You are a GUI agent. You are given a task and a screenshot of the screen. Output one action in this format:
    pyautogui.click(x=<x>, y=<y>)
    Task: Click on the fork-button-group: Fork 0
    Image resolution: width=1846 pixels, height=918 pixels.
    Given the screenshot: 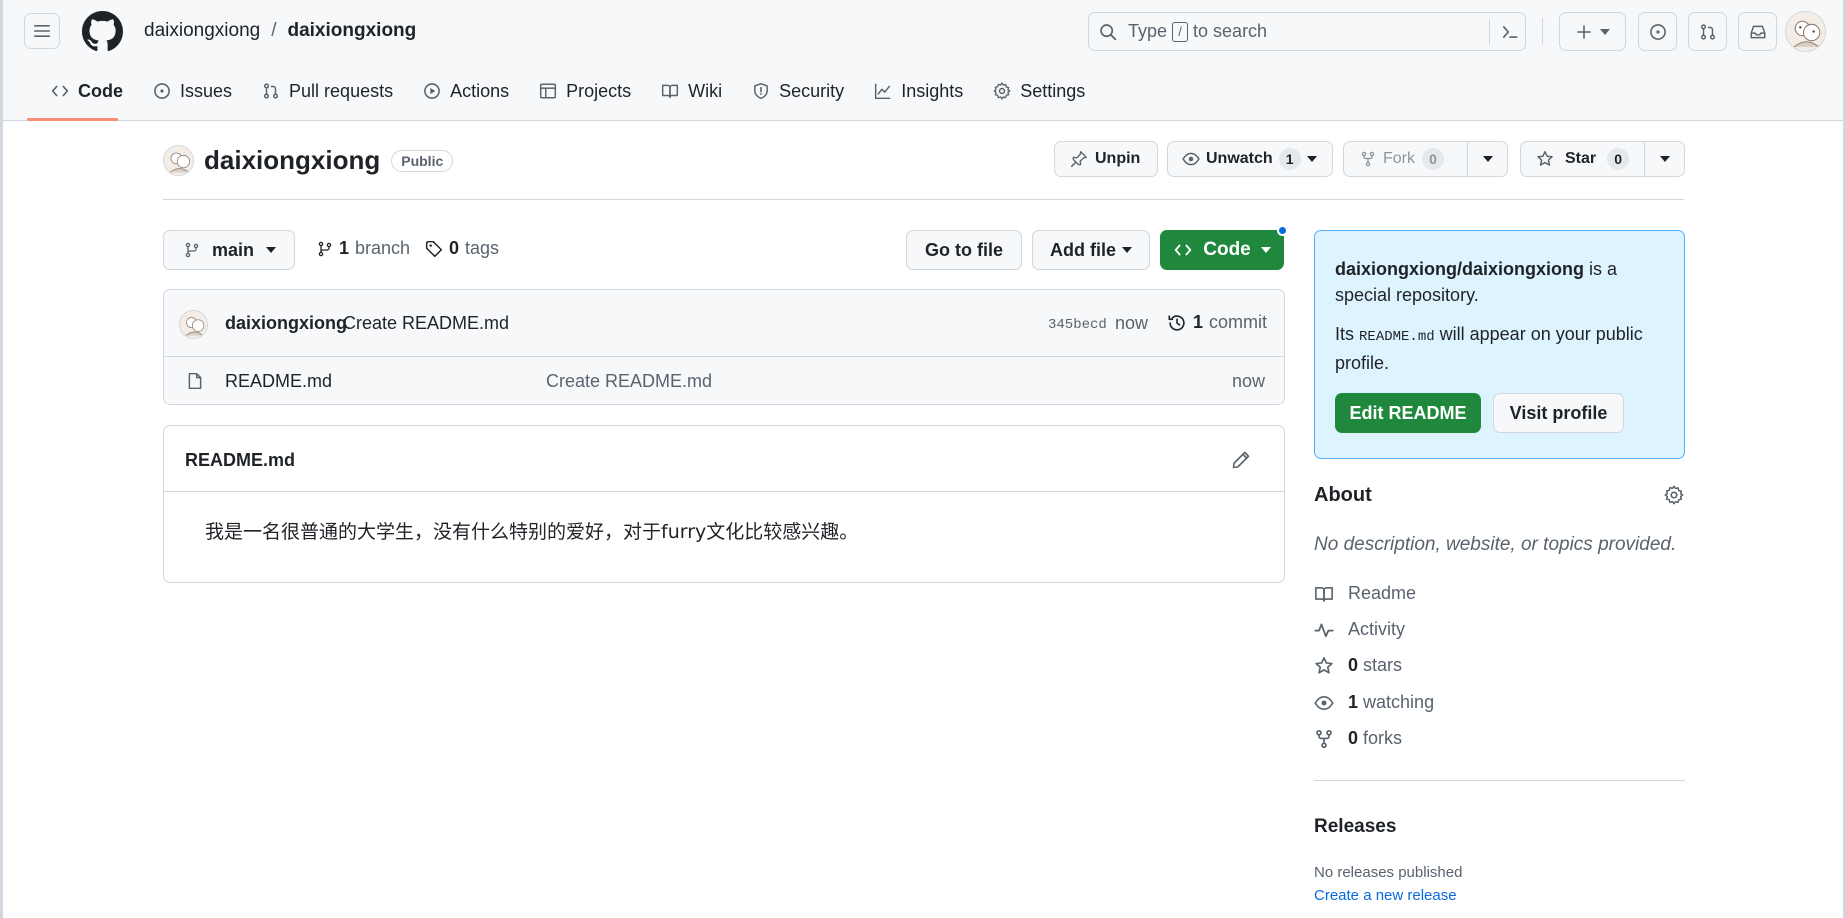 What is the action you would take?
    pyautogui.click(x=1425, y=159)
    